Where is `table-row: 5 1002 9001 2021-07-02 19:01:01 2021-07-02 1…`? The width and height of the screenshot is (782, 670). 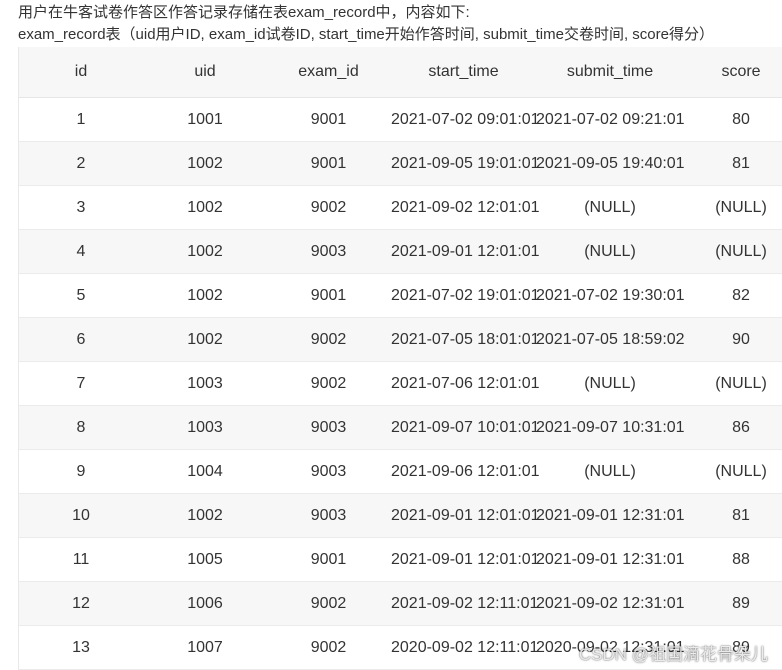 table-row: 5 1002 9001 2021-07-02 19:01:01 2021-07-02 1… is located at coordinates (400, 295).